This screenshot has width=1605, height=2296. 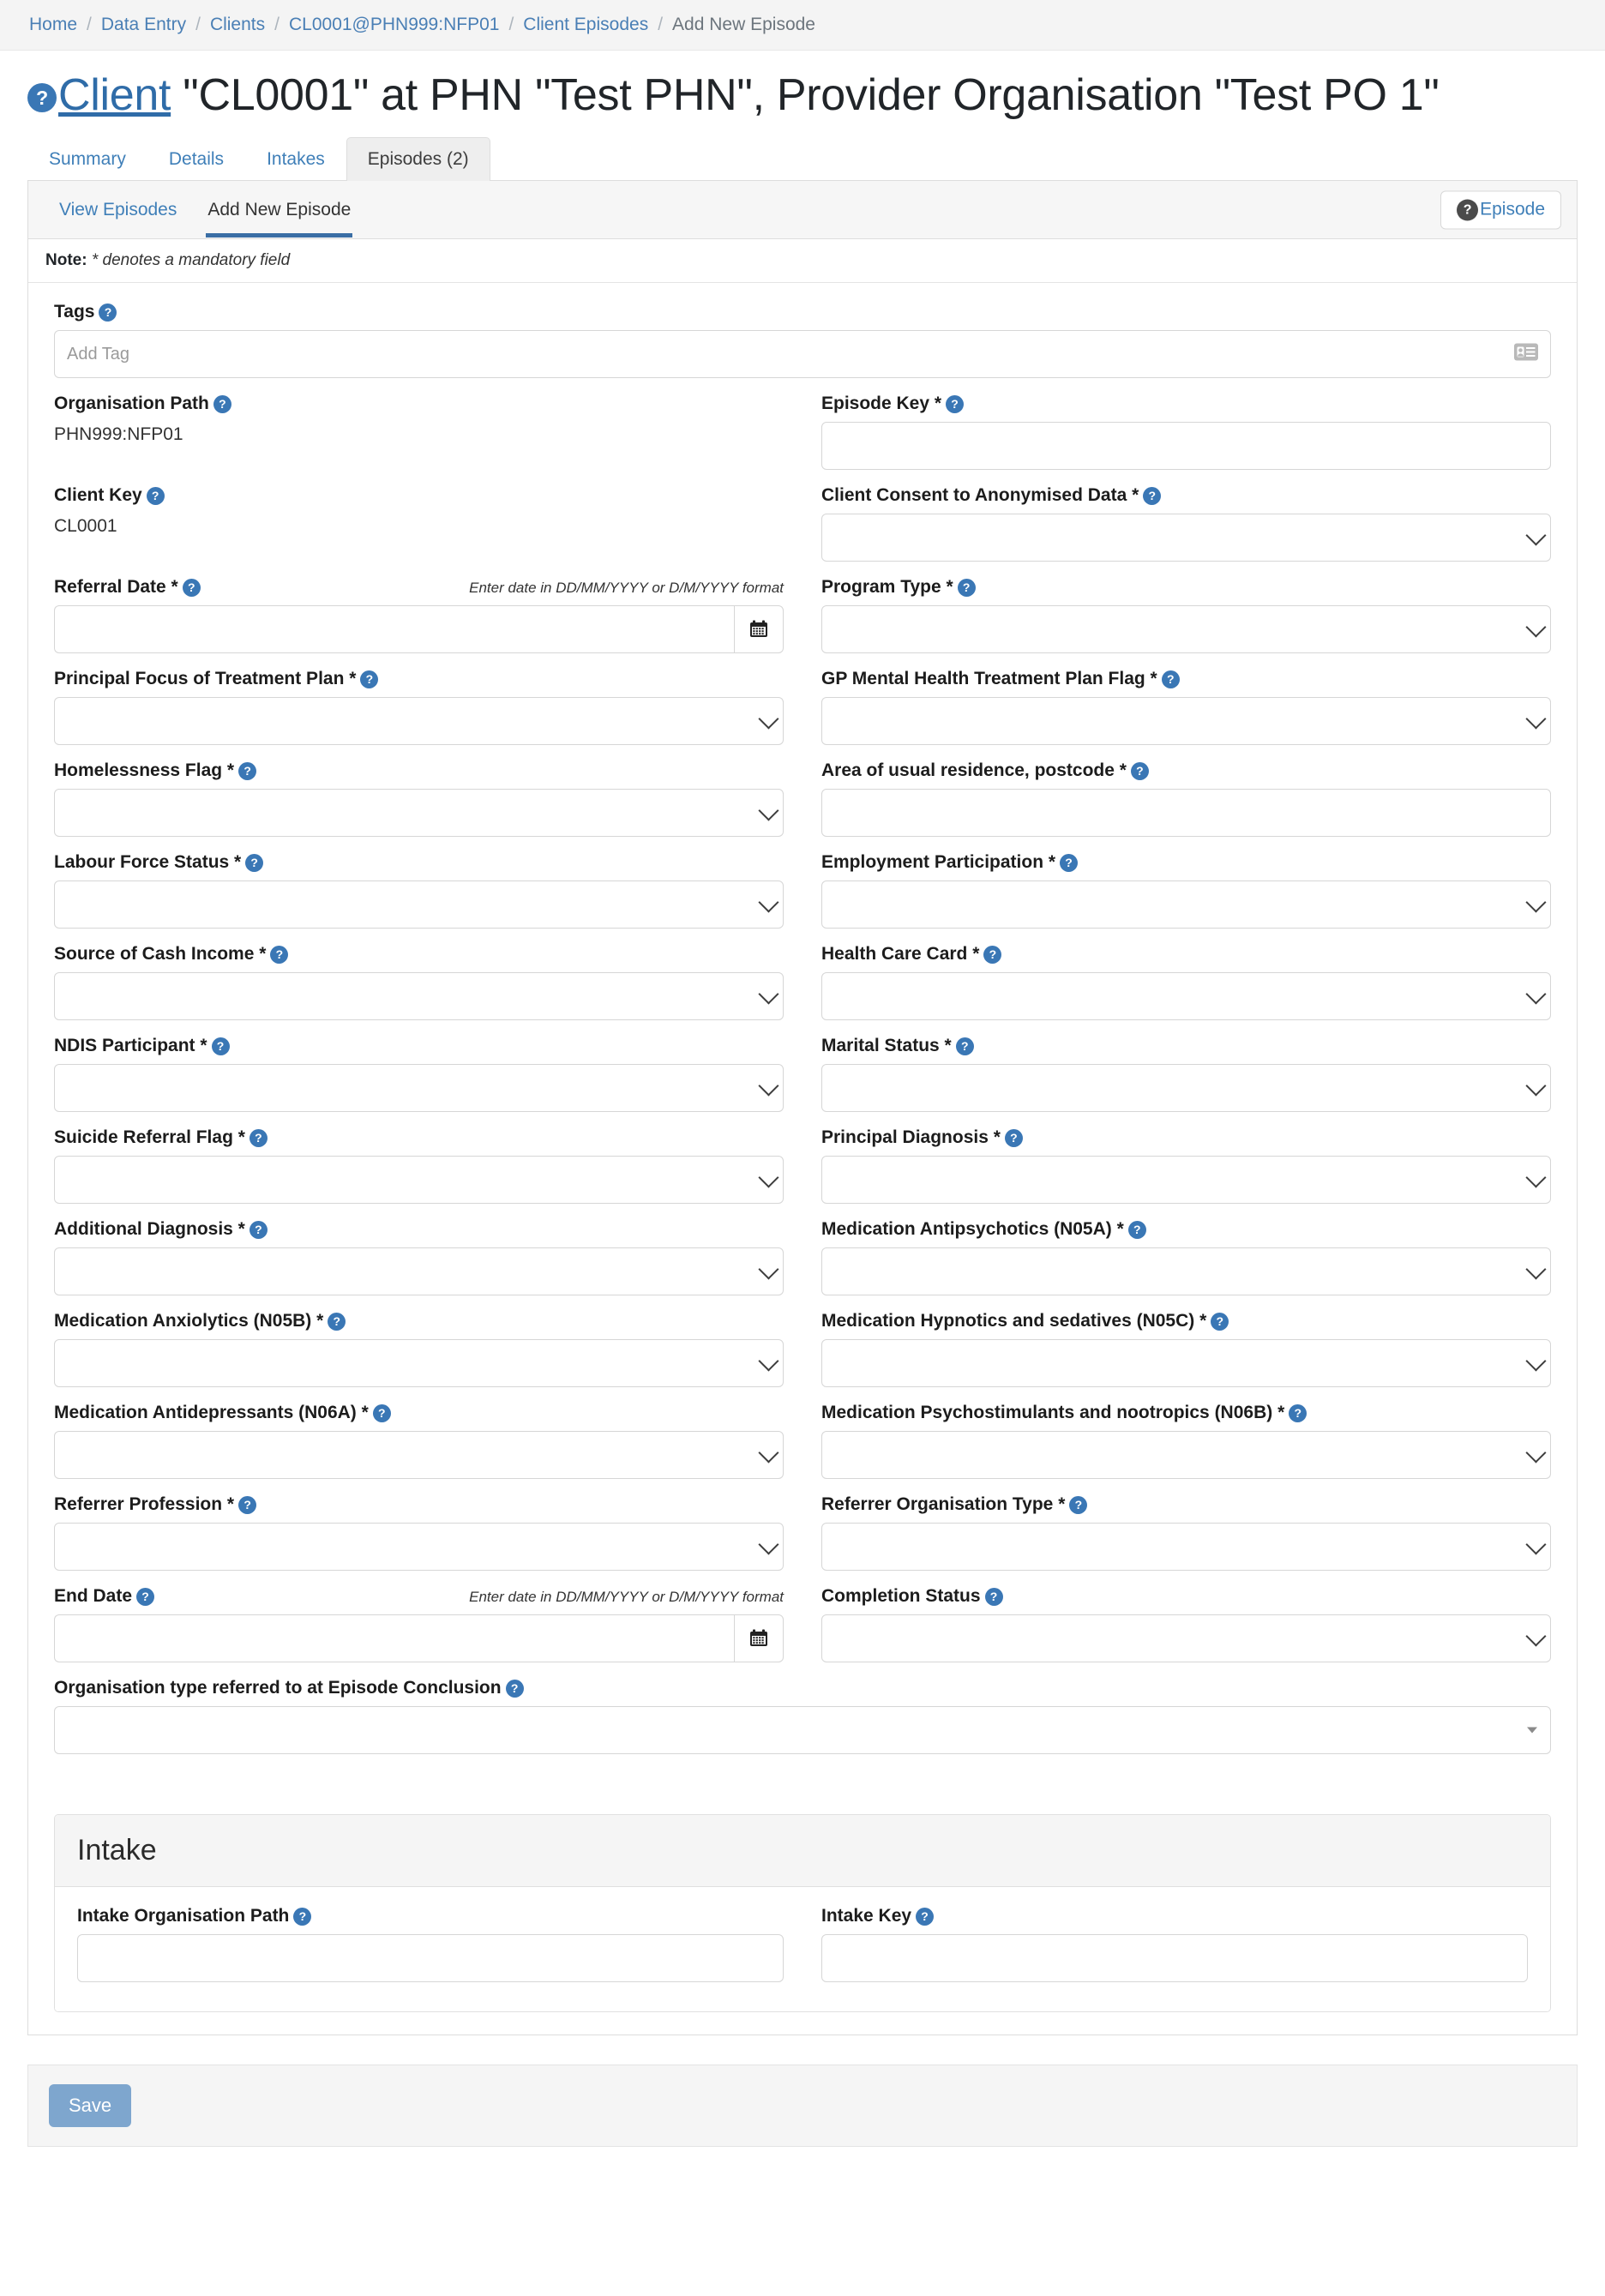 What do you see at coordinates (802, 1730) in the screenshot?
I see `org-type-conclusion-select` at bounding box center [802, 1730].